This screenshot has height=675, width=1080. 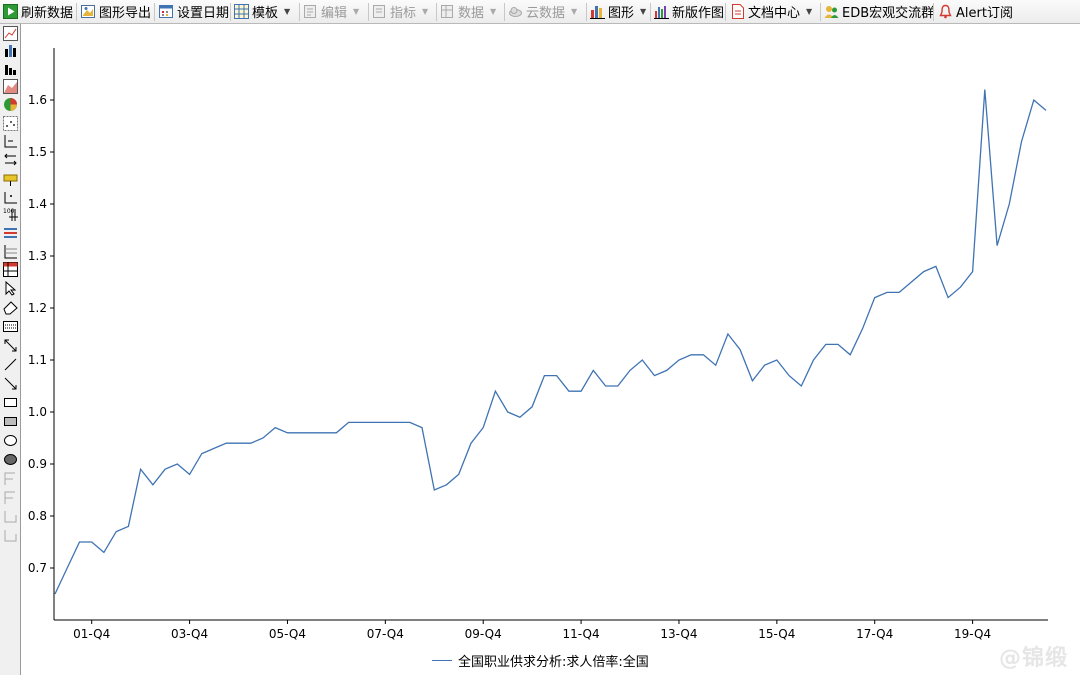 What do you see at coordinates (515, 11) in the screenshot?
I see `cloud-icon` at bounding box center [515, 11].